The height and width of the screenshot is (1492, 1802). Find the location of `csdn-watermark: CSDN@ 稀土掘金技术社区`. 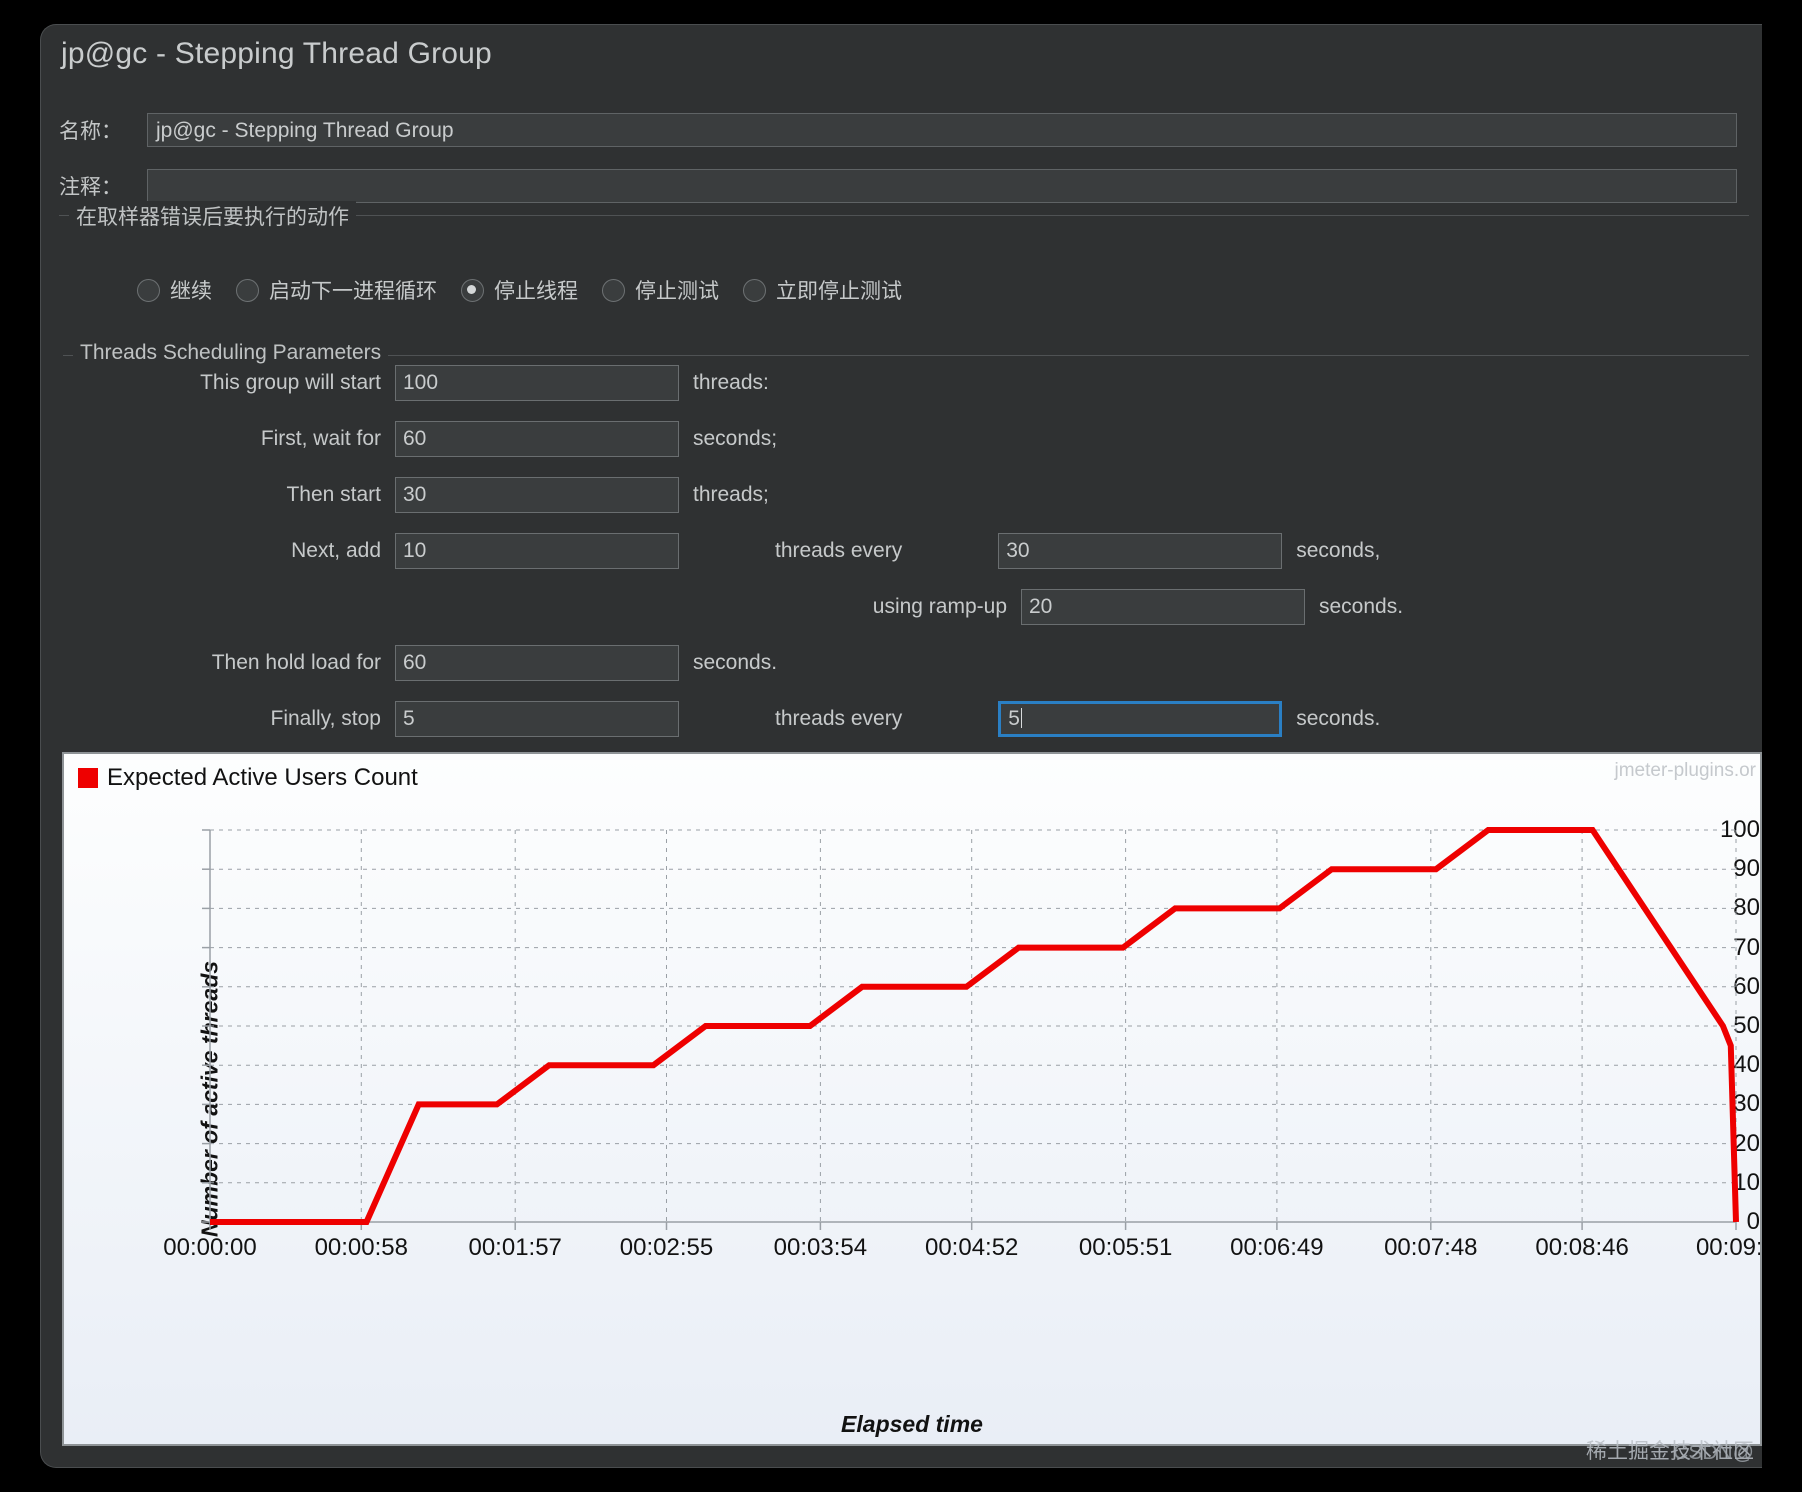

csdn-watermark: CSDN@ 稀土掘金技术社区 is located at coordinates (1670, 1452).